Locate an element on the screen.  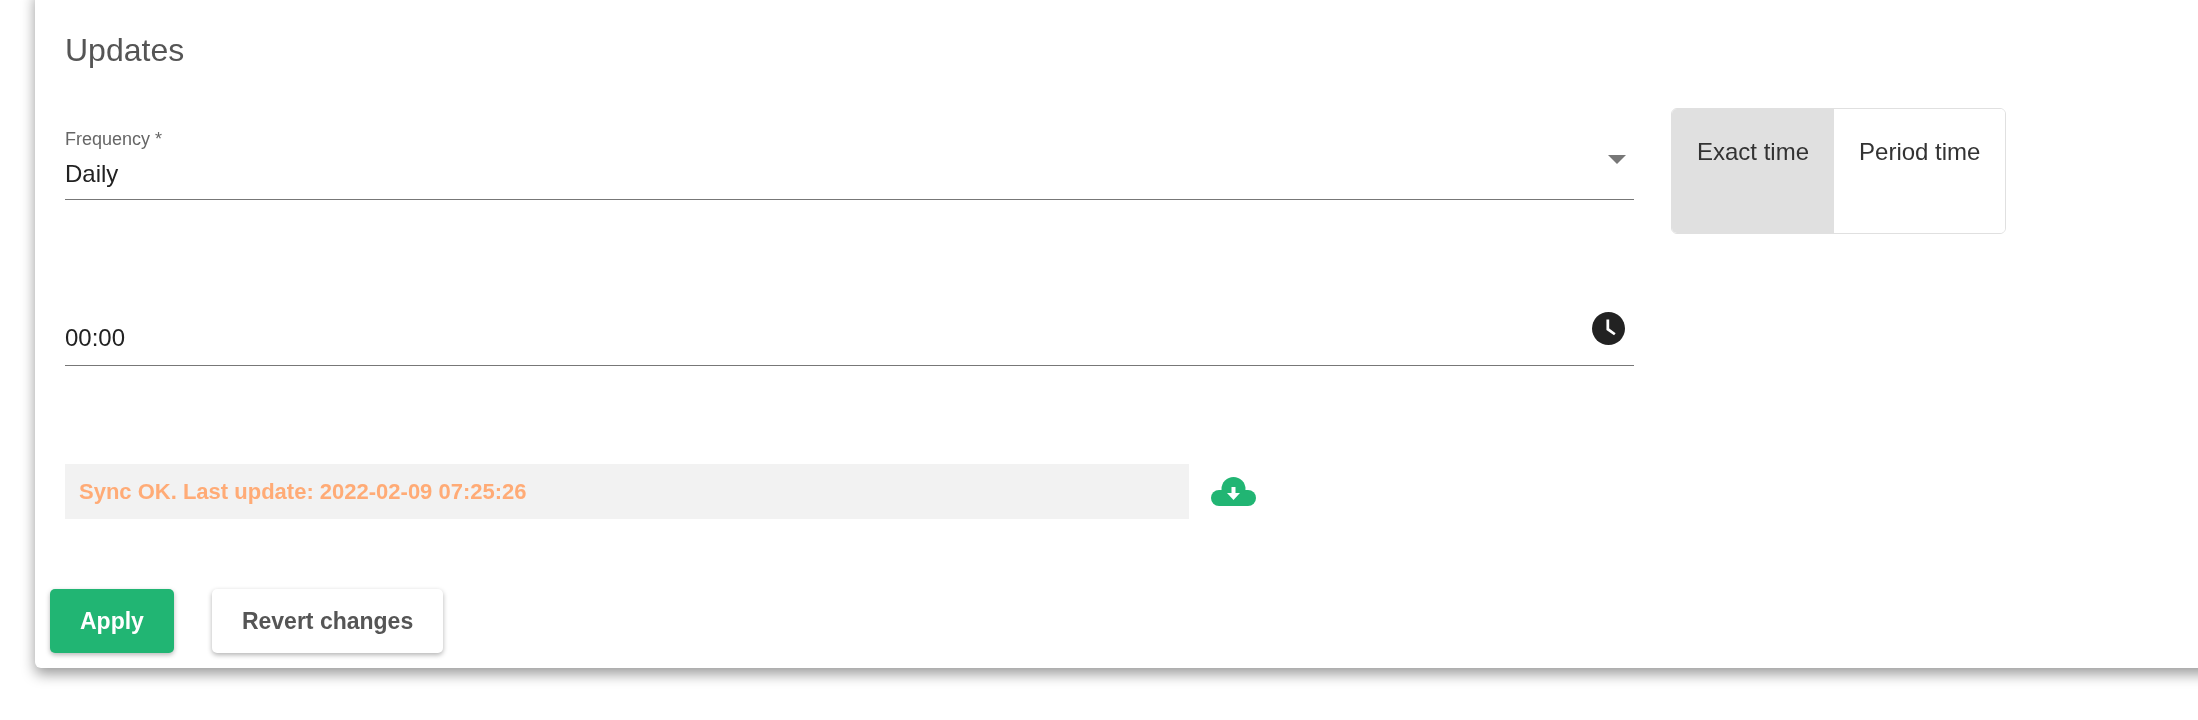
dropdown-caret-icon is located at coordinates (1617, 159).